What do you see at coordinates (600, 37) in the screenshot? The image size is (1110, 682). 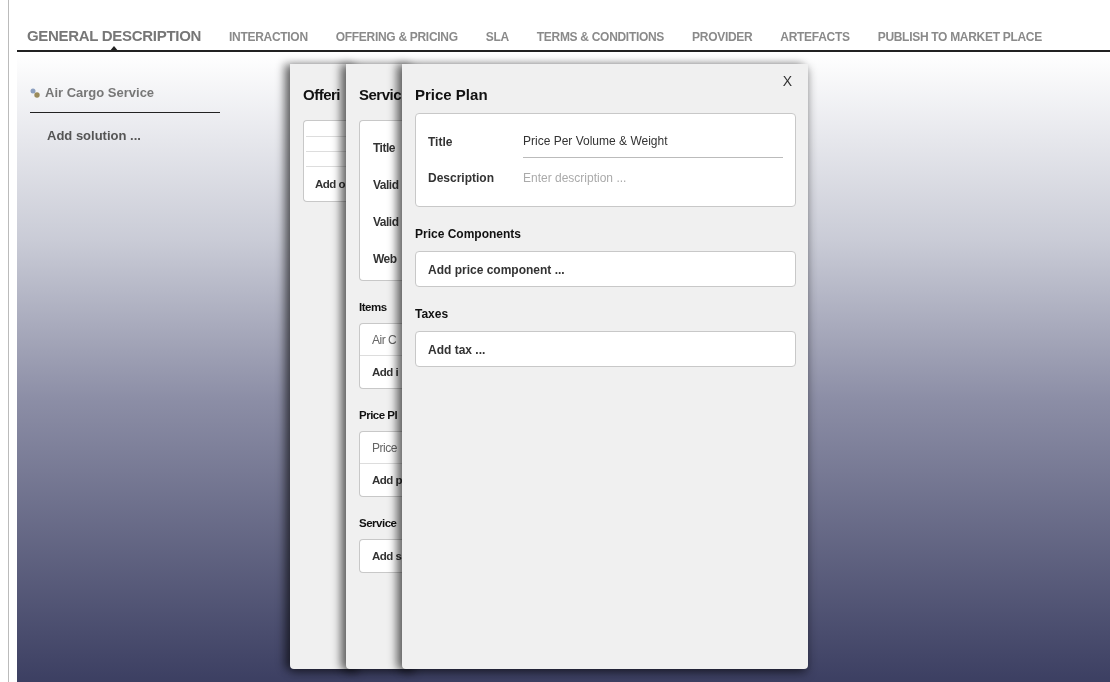 I see `tab: TERMS & CONDITIONS` at bounding box center [600, 37].